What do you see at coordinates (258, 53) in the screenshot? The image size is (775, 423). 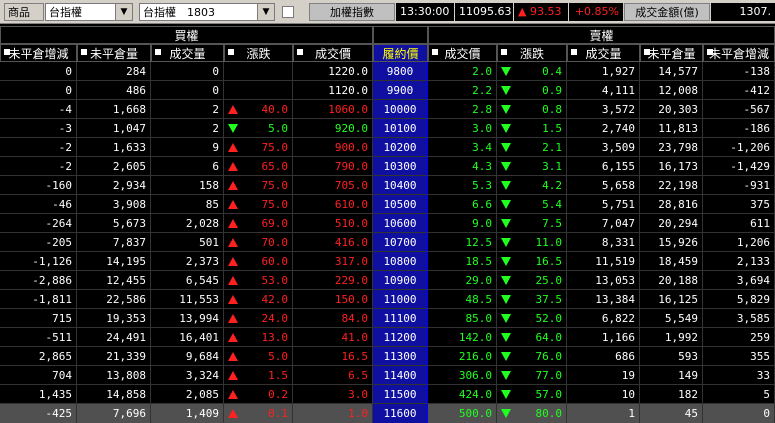 I see `column-header-call-change: 漲跌` at bounding box center [258, 53].